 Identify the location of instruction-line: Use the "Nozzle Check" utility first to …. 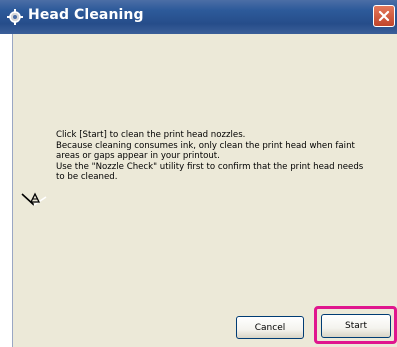
(210, 166).